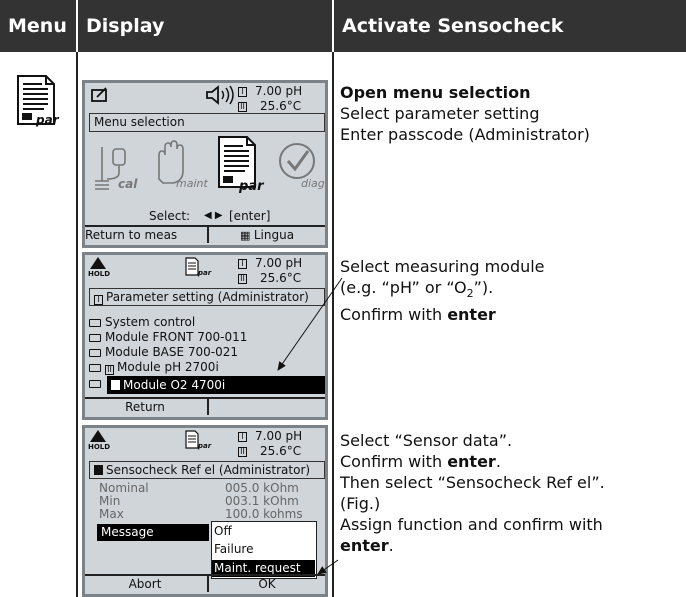  Describe the element at coordinates (510, 461) in the screenshot. I see `step-line-confirm: Confirm with enter.` at that location.